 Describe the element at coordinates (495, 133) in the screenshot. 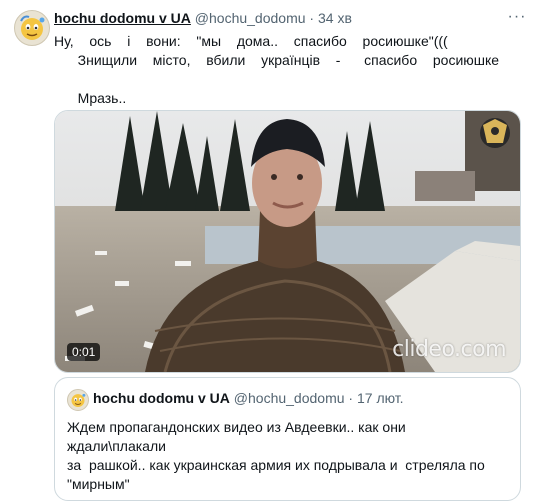

I see `emblem-badge-icon` at that location.